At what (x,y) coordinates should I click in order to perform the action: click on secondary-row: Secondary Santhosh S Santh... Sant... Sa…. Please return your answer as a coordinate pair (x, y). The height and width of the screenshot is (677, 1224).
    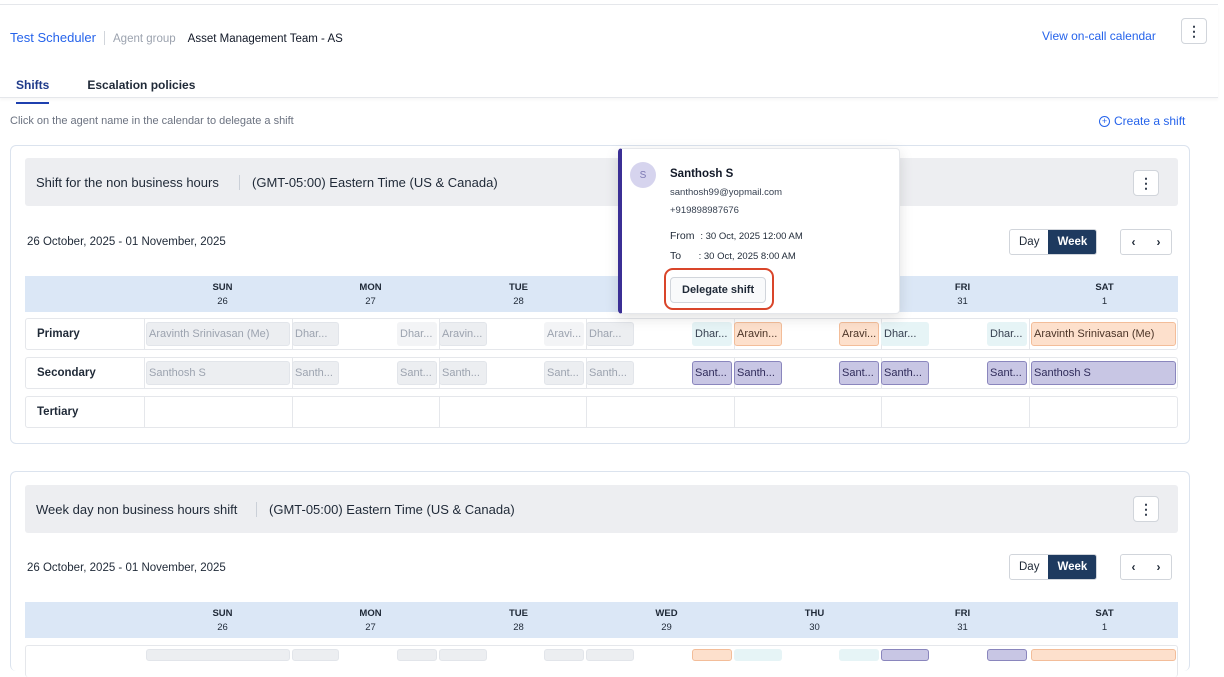
    Looking at the image, I should click on (601, 373).